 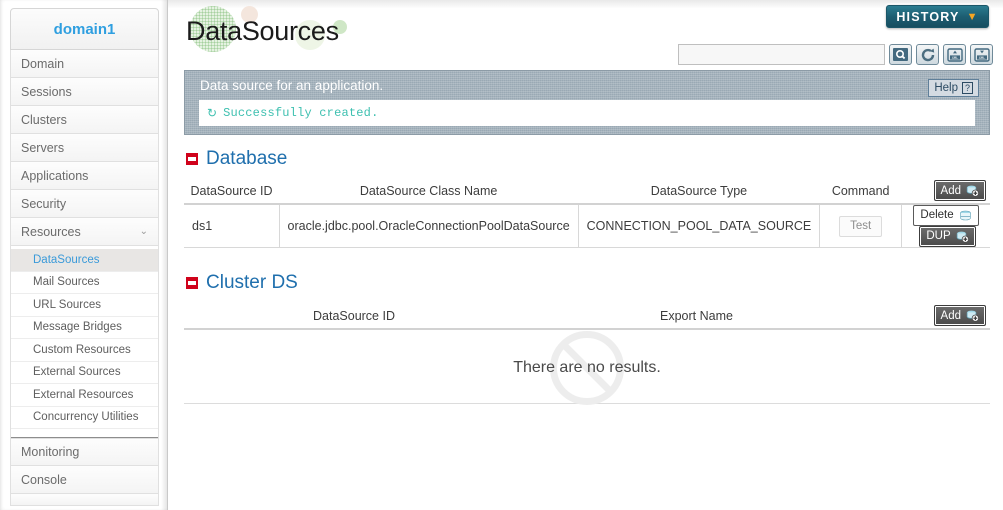 What do you see at coordinates (954, 54) in the screenshot?
I see `xml-import-icon: XML` at bounding box center [954, 54].